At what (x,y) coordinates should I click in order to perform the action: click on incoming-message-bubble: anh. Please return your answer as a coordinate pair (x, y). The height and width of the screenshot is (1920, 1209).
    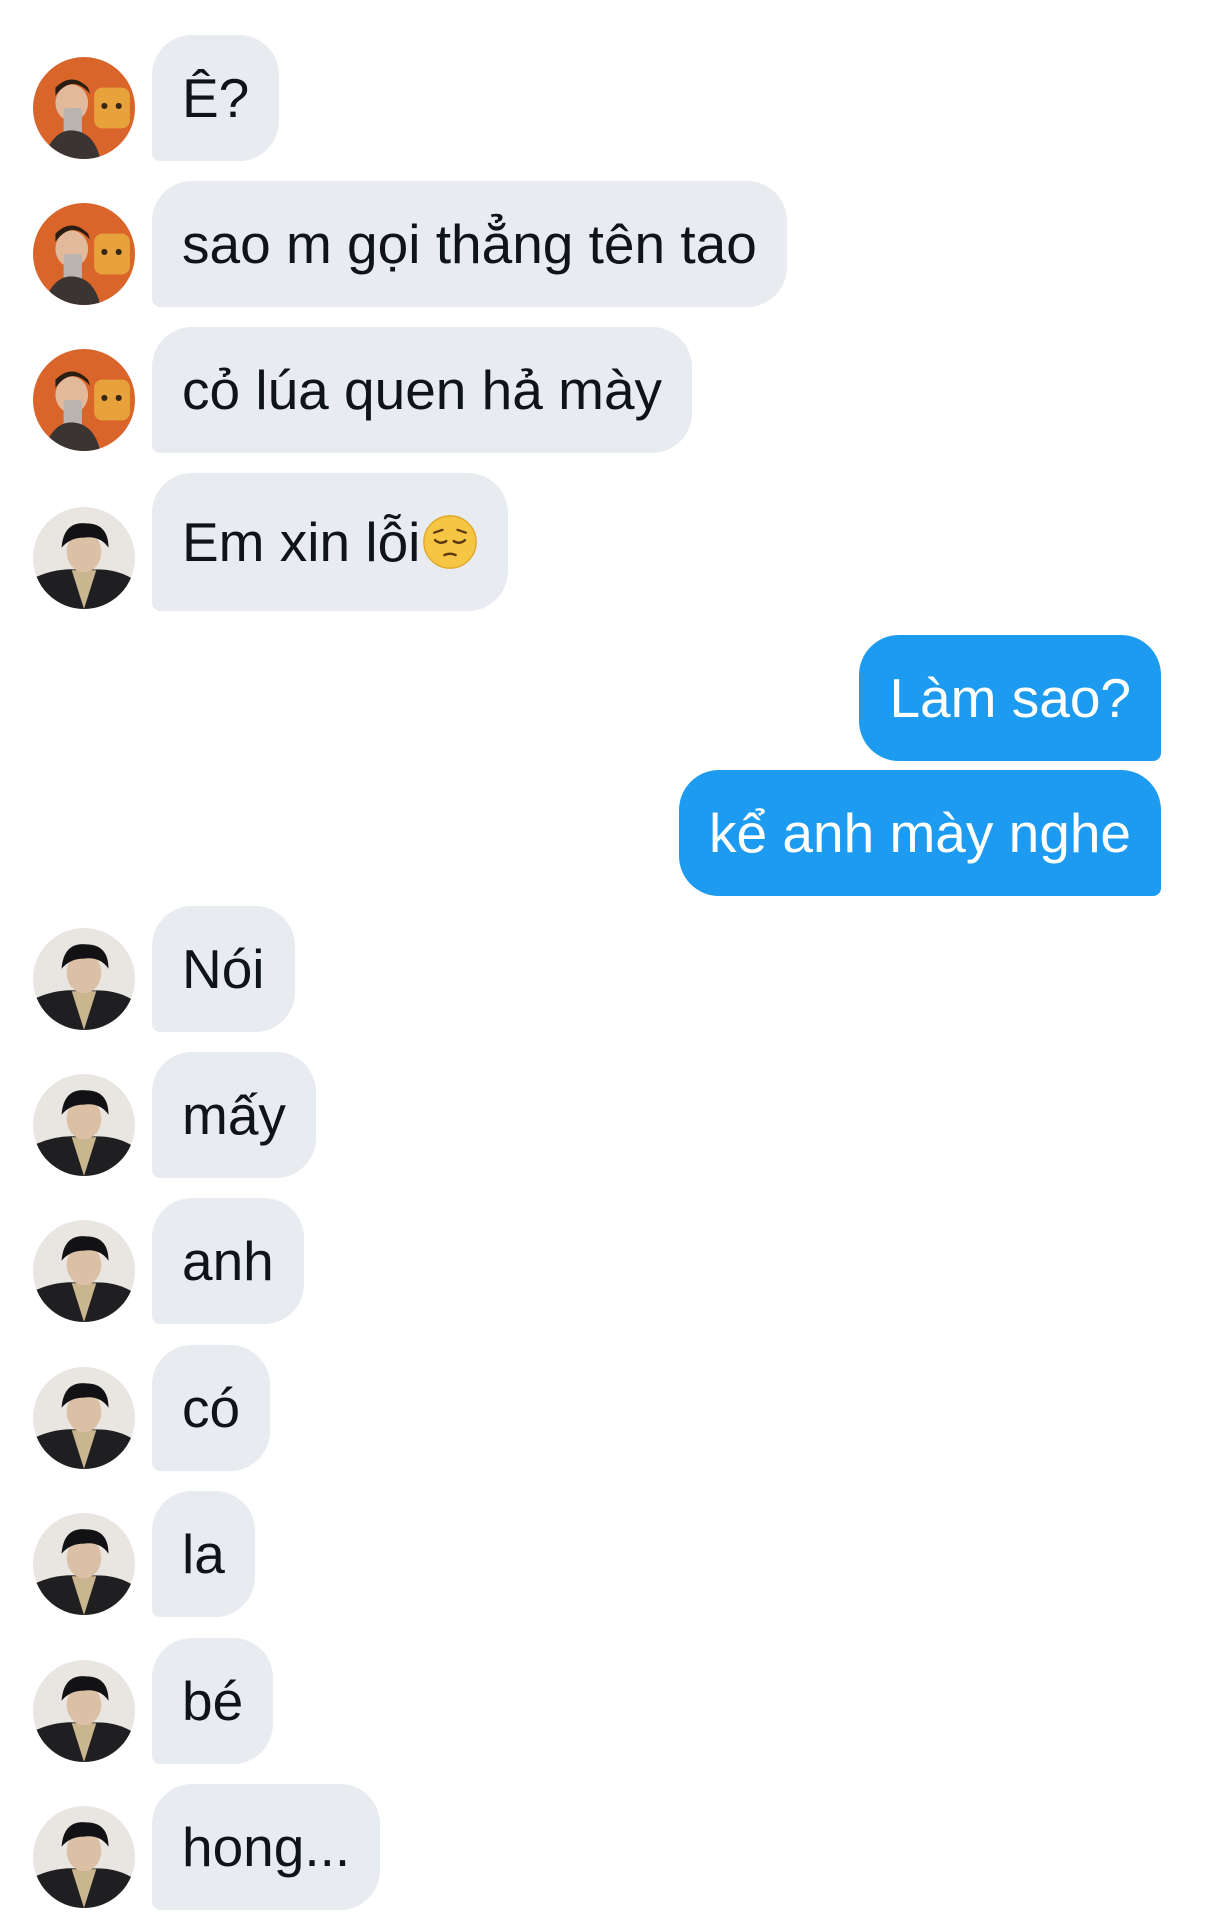
    Looking at the image, I should click on (228, 1261).